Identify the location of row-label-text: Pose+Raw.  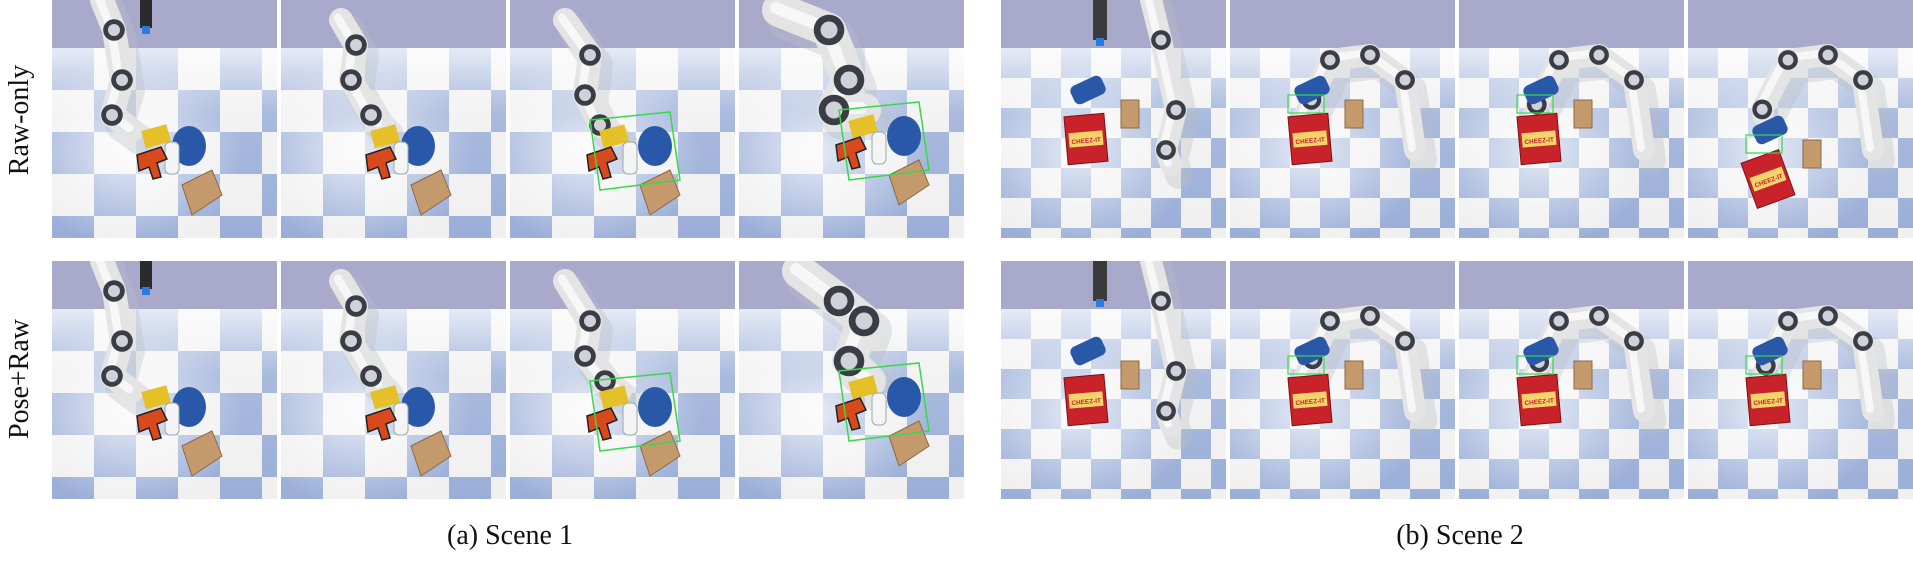
(20, 379).